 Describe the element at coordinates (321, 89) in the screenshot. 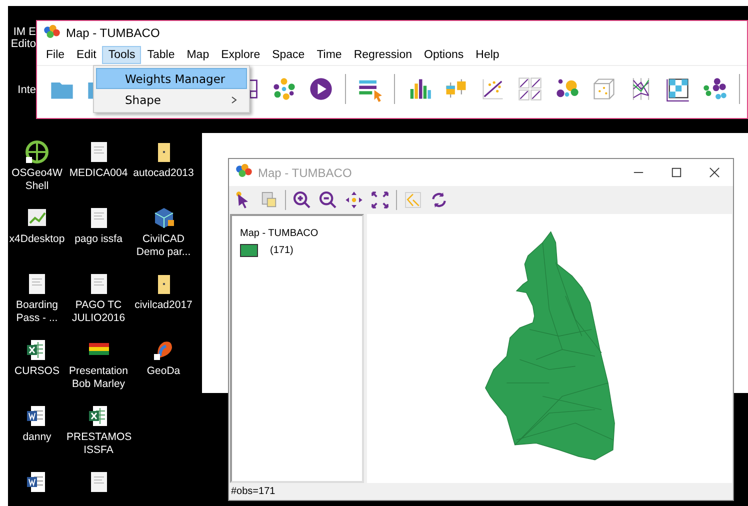

I see `play-icon` at that location.